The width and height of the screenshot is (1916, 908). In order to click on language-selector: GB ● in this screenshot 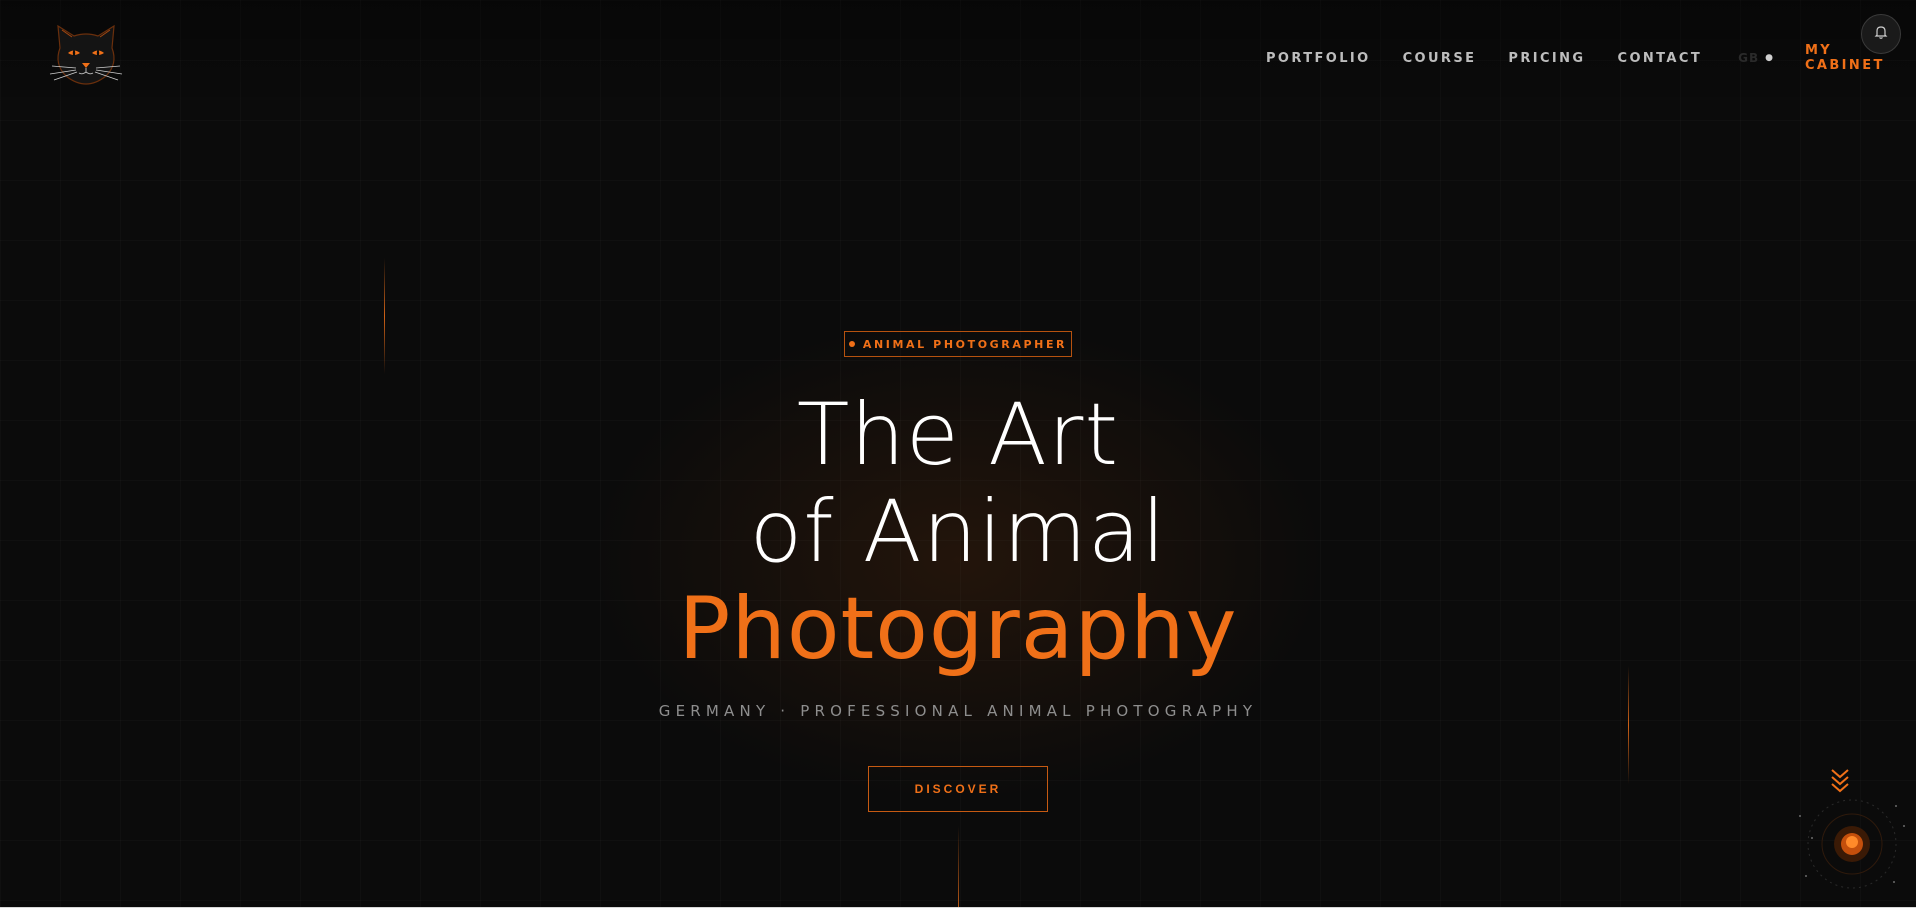, I will do `click(1755, 58)`.